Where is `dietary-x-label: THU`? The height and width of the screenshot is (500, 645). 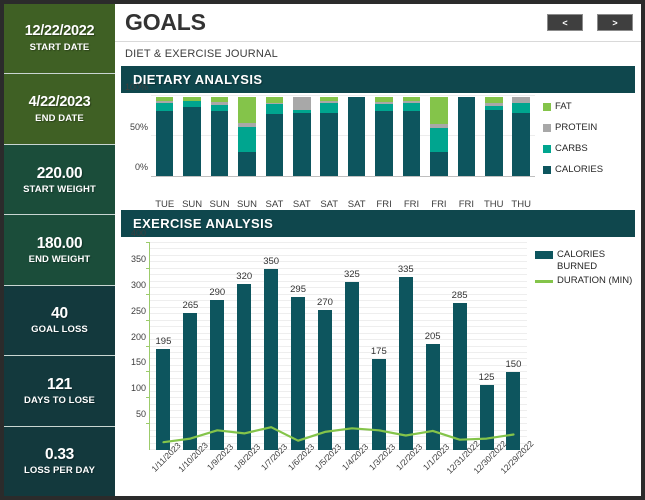
dietary-x-label: THU is located at coordinates (494, 204).